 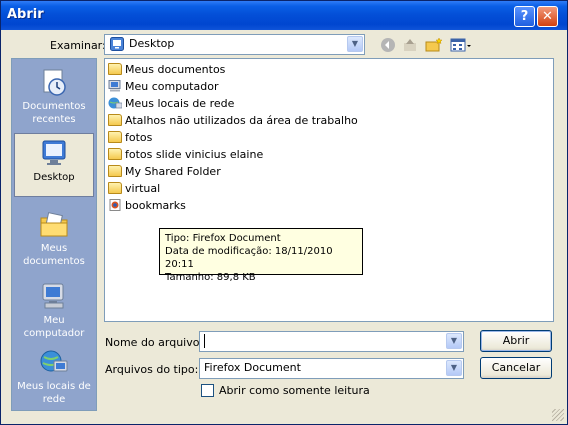 I want to click on filename-input: ▼, so click(x=331, y=341).